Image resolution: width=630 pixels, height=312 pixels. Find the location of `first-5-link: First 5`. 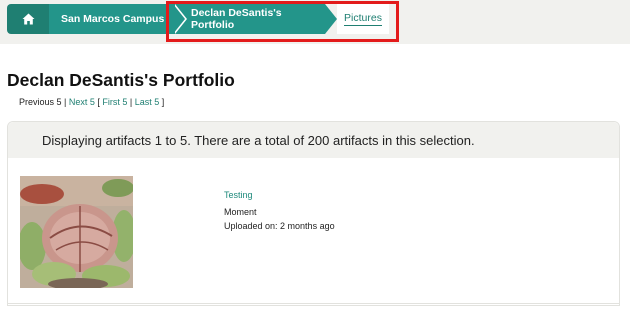

first-5-link: First 5 is located at coordinates (114, 102).